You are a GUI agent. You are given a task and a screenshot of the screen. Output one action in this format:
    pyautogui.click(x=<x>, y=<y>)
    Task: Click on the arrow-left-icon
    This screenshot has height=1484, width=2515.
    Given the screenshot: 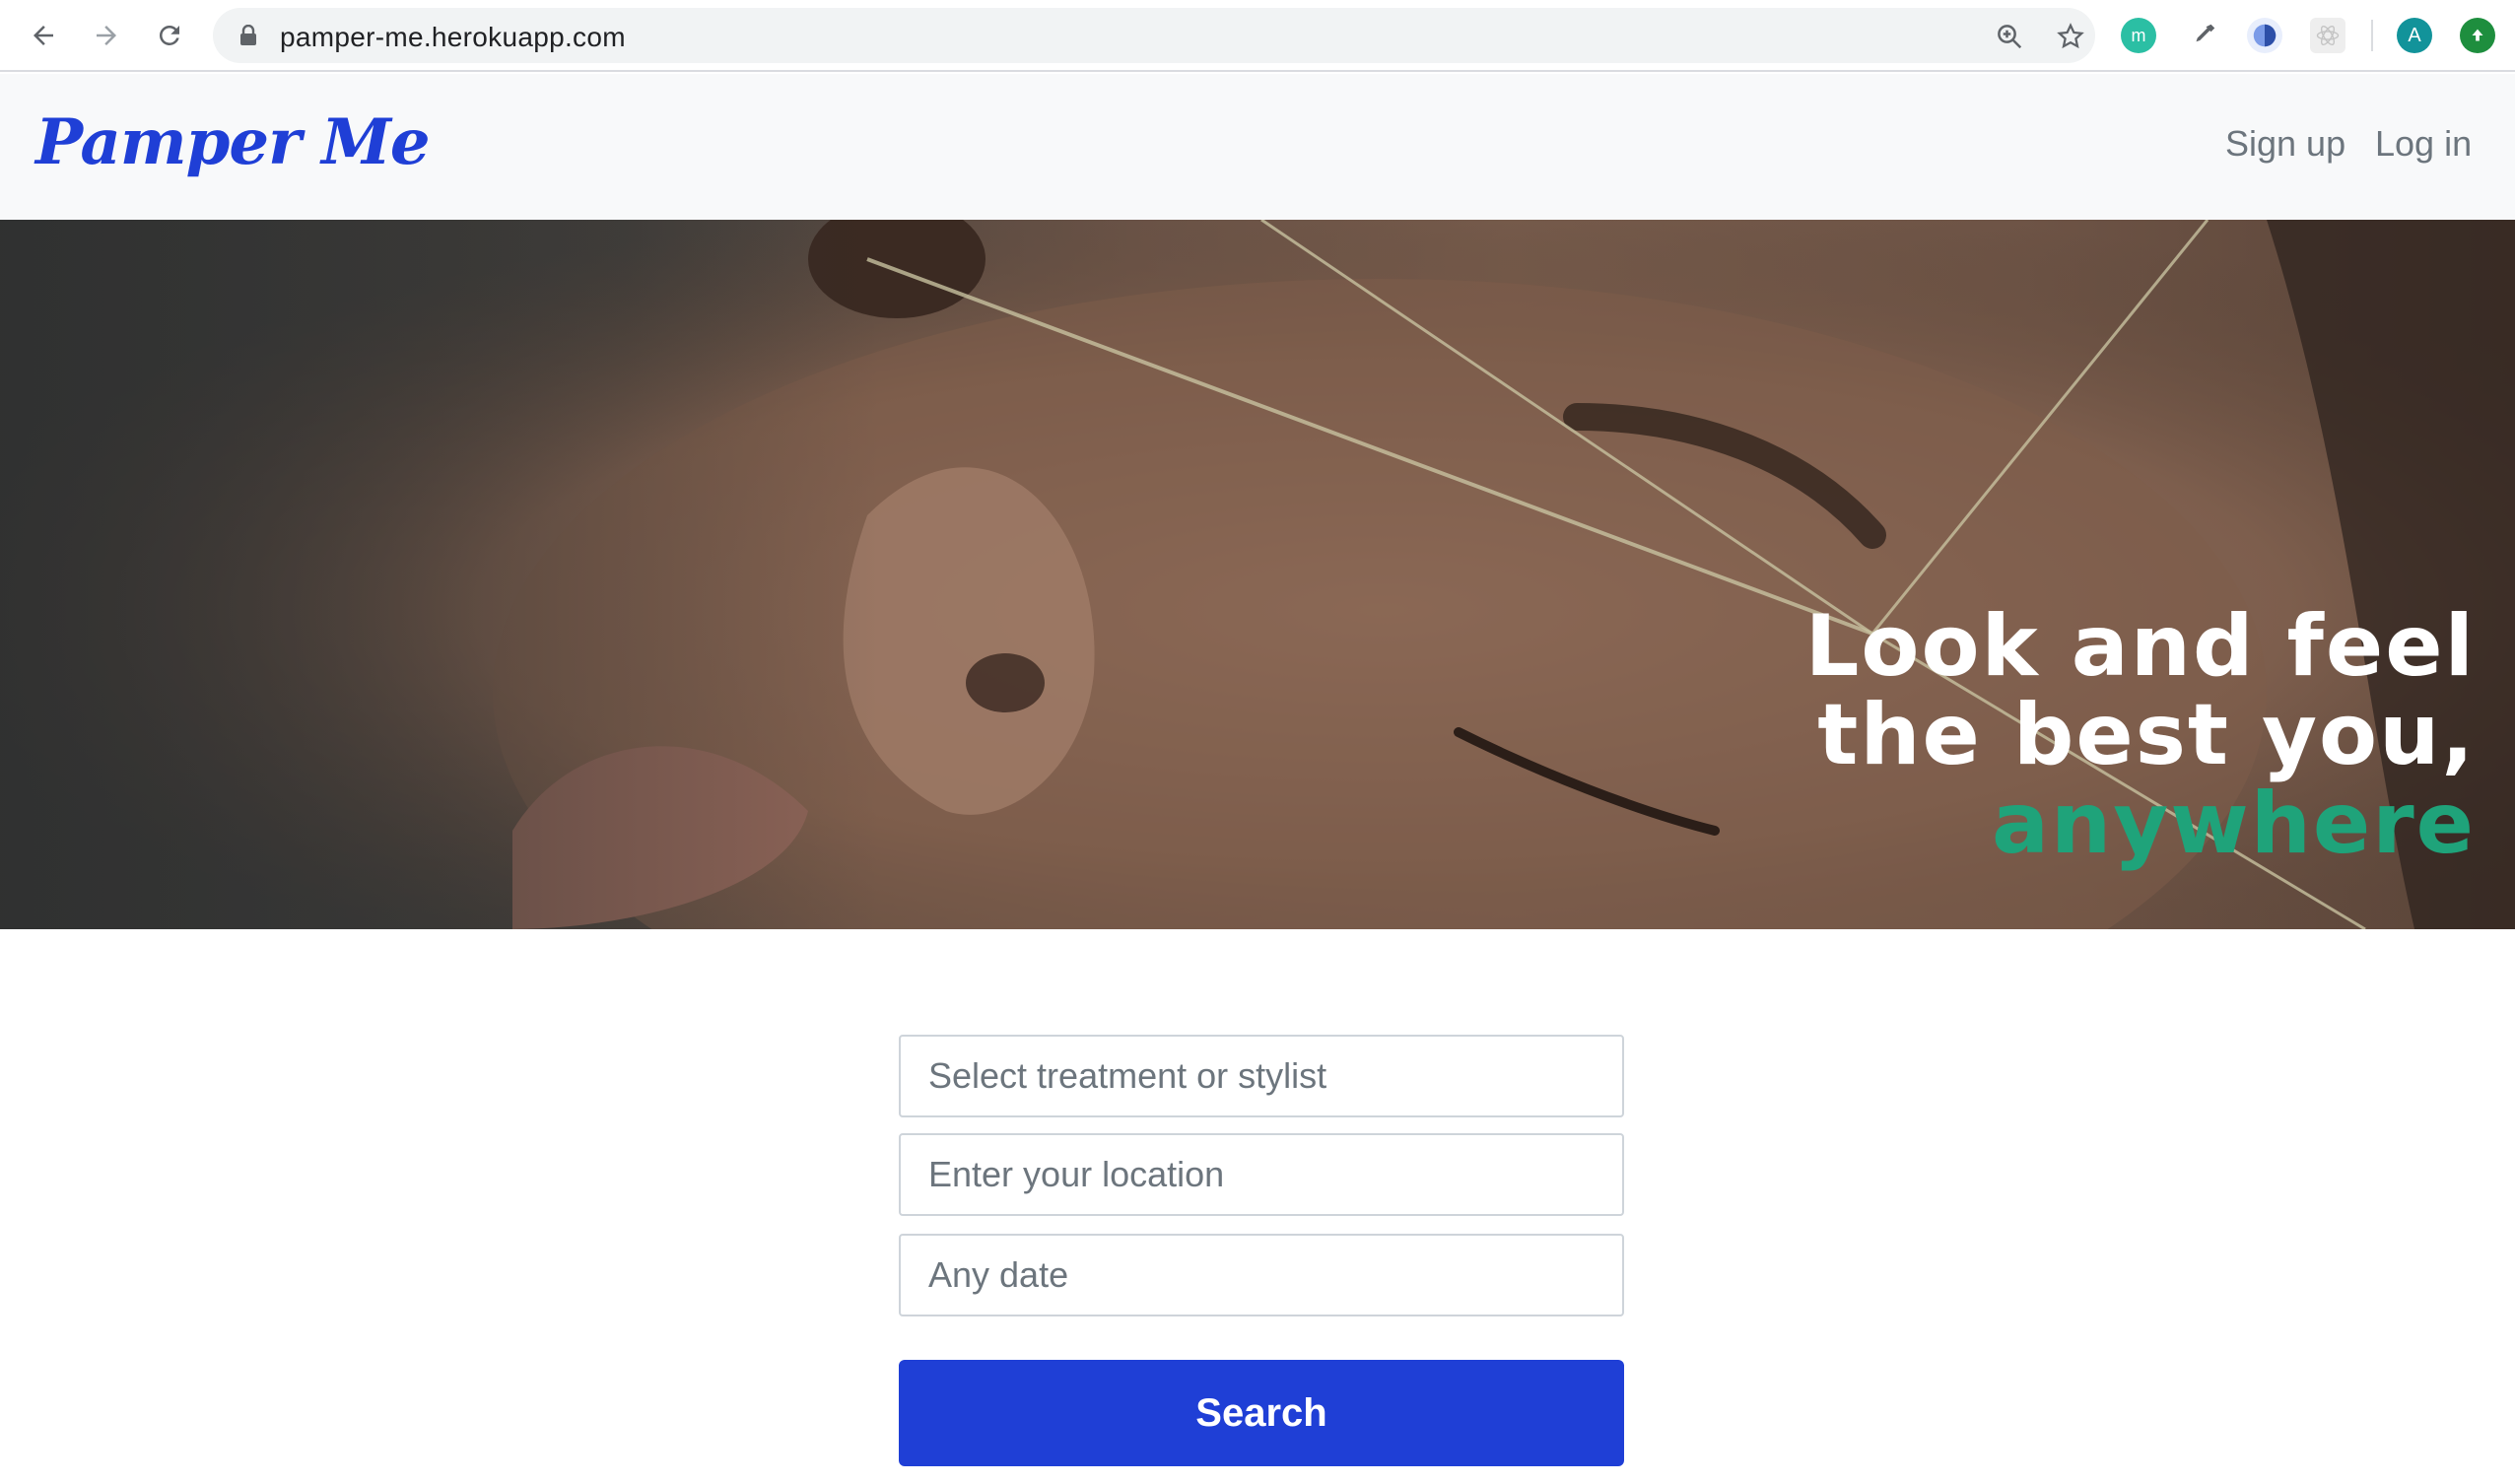 What is the action you would take?
    pyautogui.click(x=43, y=35)
    